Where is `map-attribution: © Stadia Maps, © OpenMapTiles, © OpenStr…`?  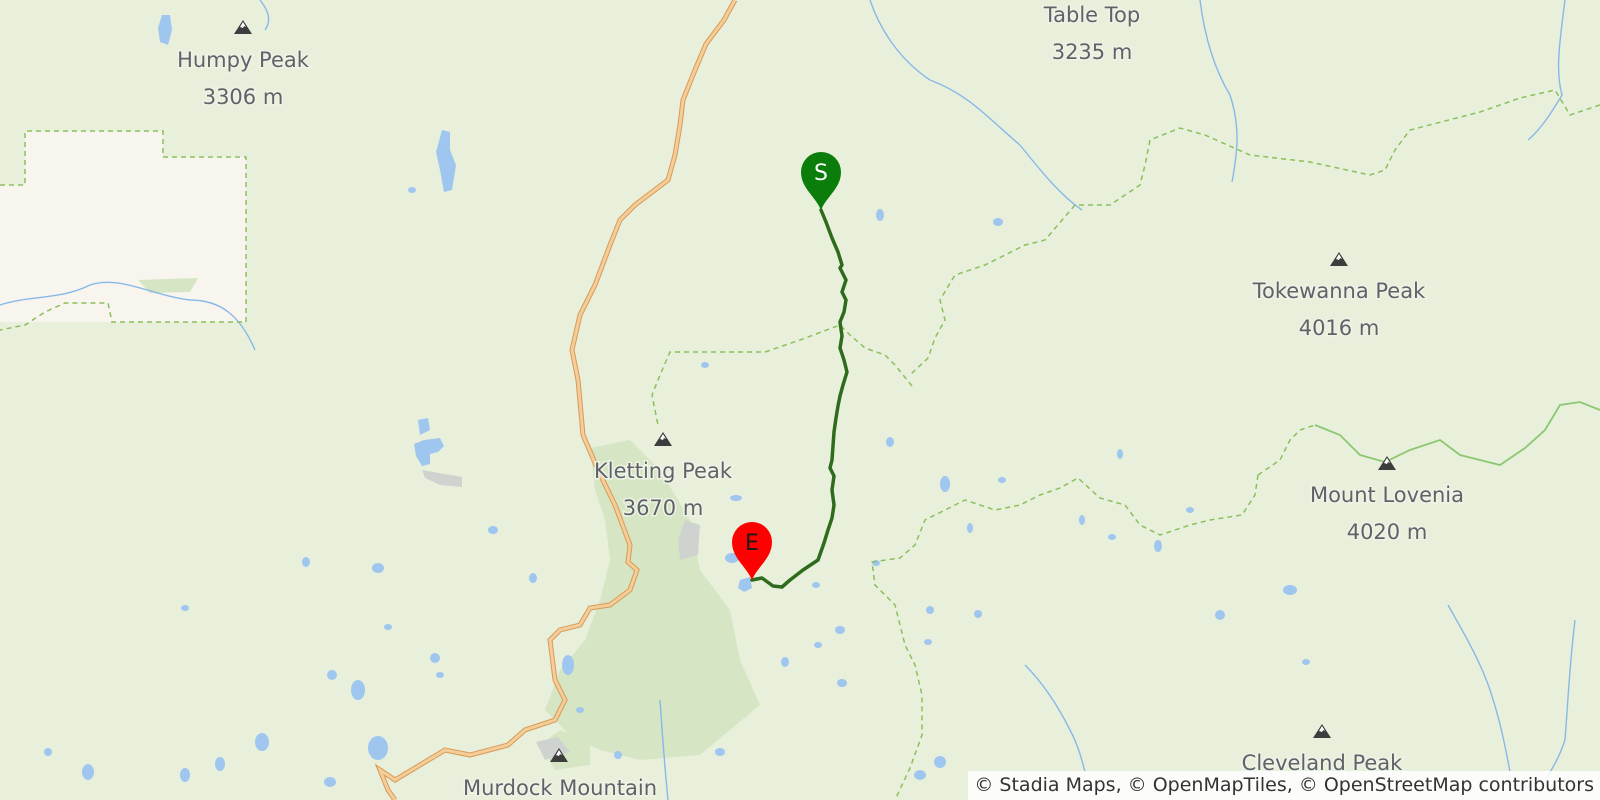
map-attribution: © Stadia Maps, © OpenMapTiles, © OpenStr… is located at coordinates (1284, 785).